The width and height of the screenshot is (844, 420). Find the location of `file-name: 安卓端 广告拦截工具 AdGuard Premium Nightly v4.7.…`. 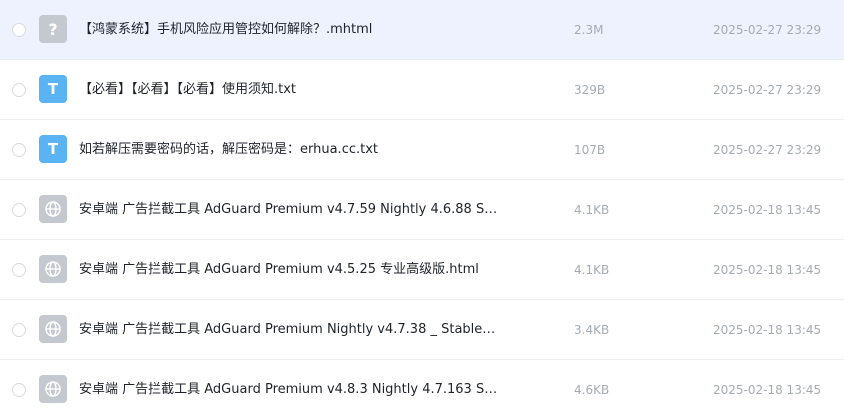

file-name: 安卓端 广告拦截工具 AdGuard Premium Nightly v4.7.… is located at coordinates (289, 330).